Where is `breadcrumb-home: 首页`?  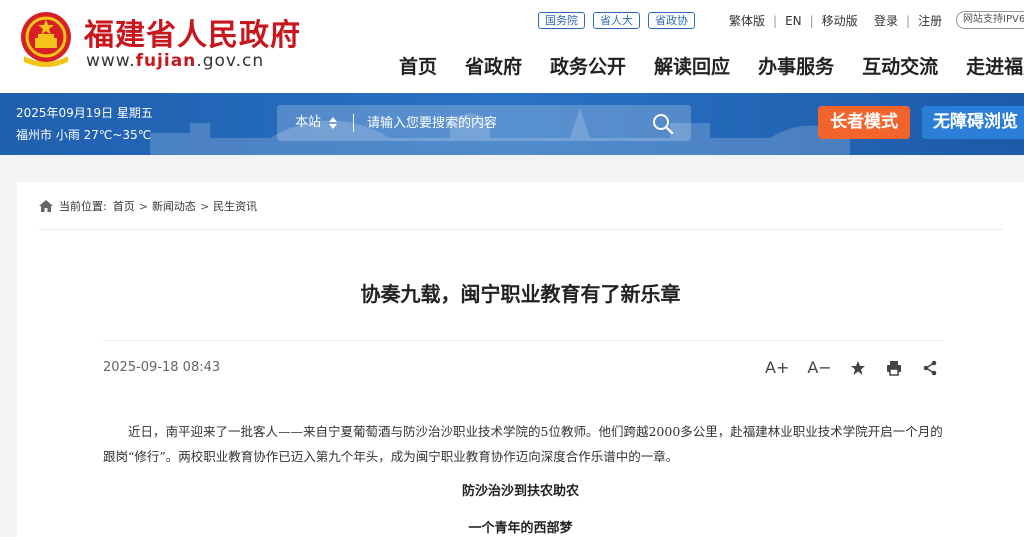
breadcrumb-home: 首页 is located at coordinates (124, 206).